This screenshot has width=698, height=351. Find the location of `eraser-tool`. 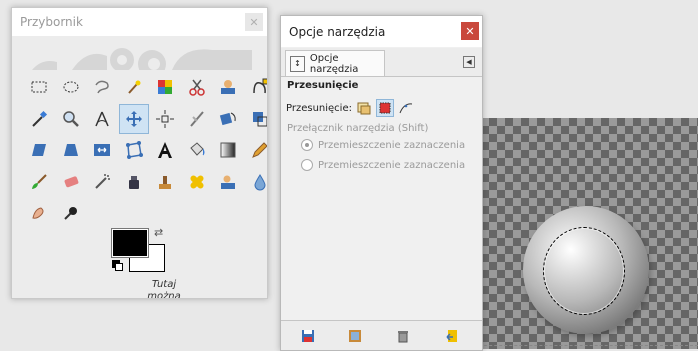

eraser-tool is located at coordinates (71, 182).